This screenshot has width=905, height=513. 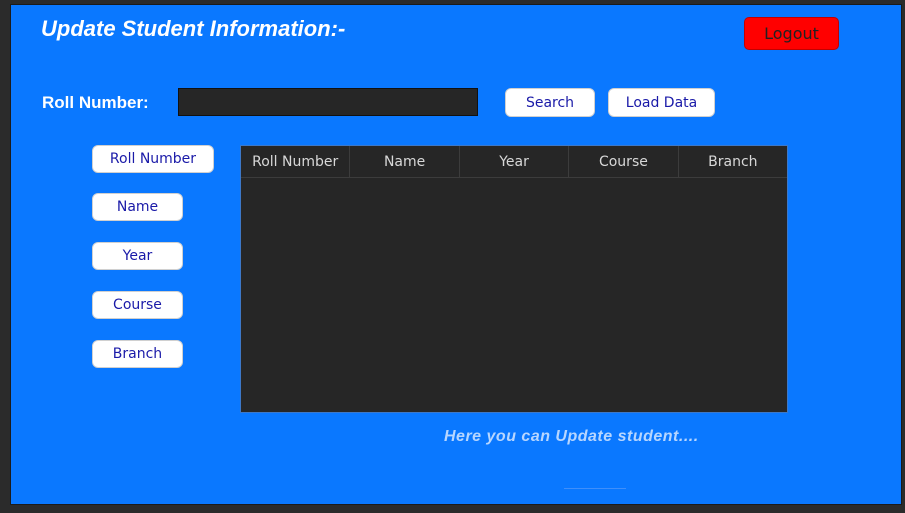 I want to click on year-button: Year, so click(x=137, y=256).